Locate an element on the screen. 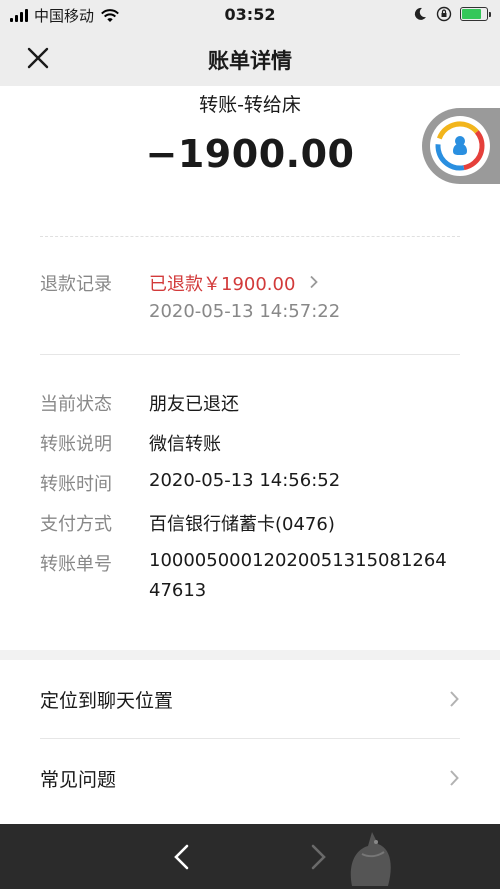  forward-arrow-icon is located at coordinates (318, 857).